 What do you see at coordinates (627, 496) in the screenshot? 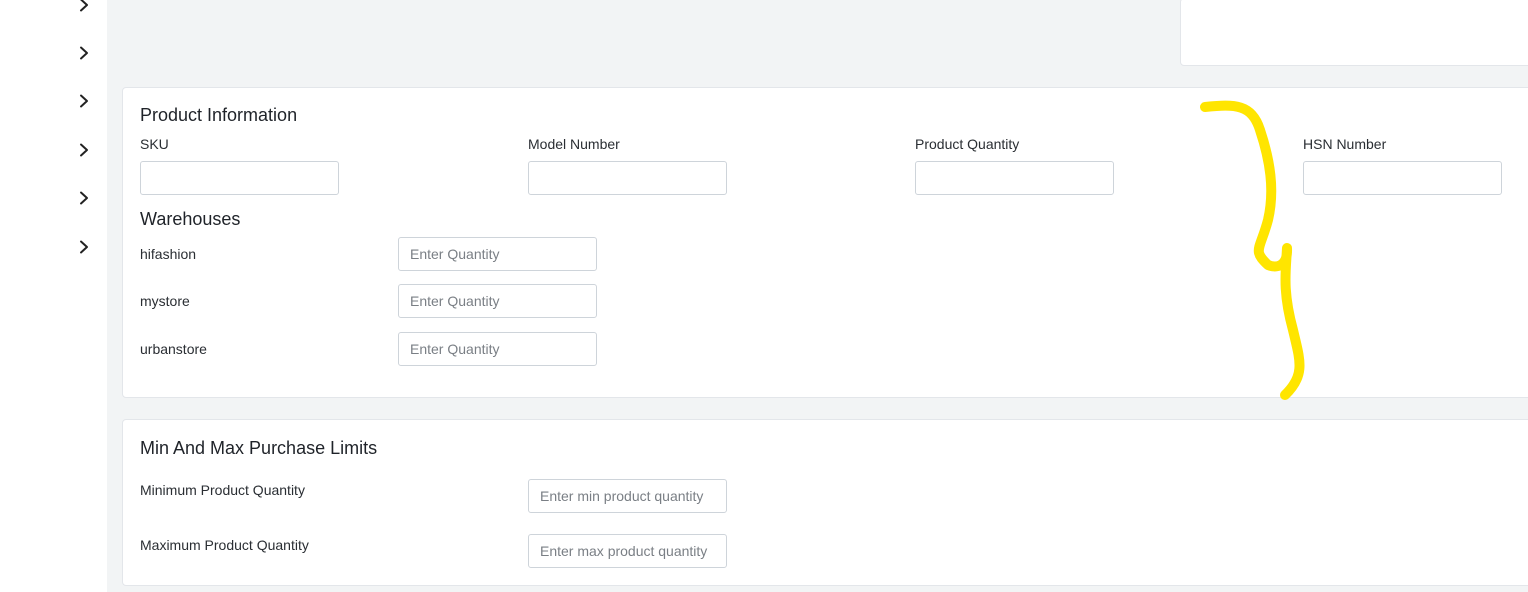
I see `min-quantity-input` at bounding box center [627, 496].